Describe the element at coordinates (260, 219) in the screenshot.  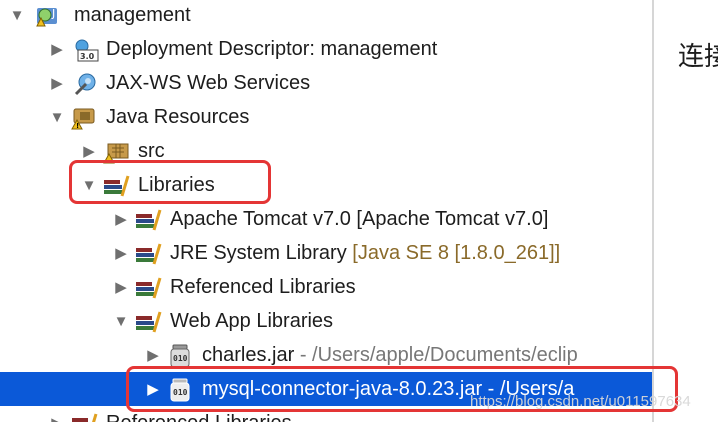
I see `library-name: Apache Tomcat v7.0` at that location.